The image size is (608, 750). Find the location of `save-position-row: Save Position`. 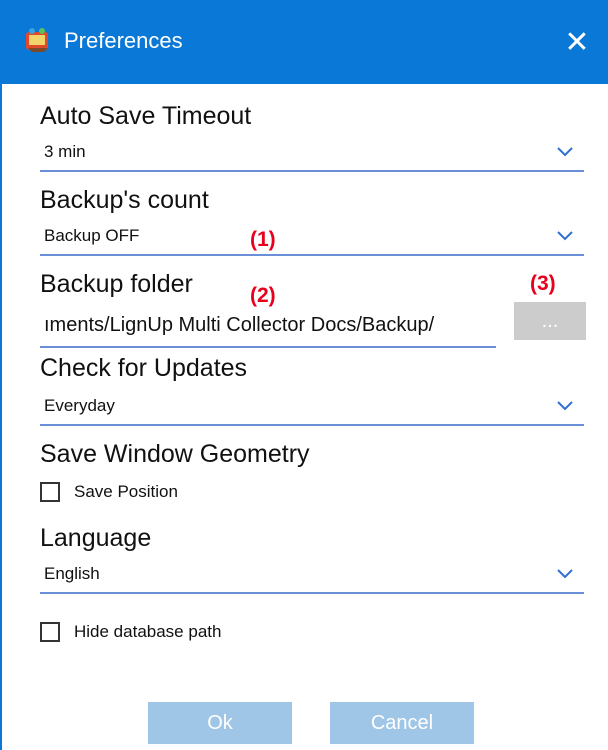

save-position-row: Save Position is located at coordinates (109, 492).